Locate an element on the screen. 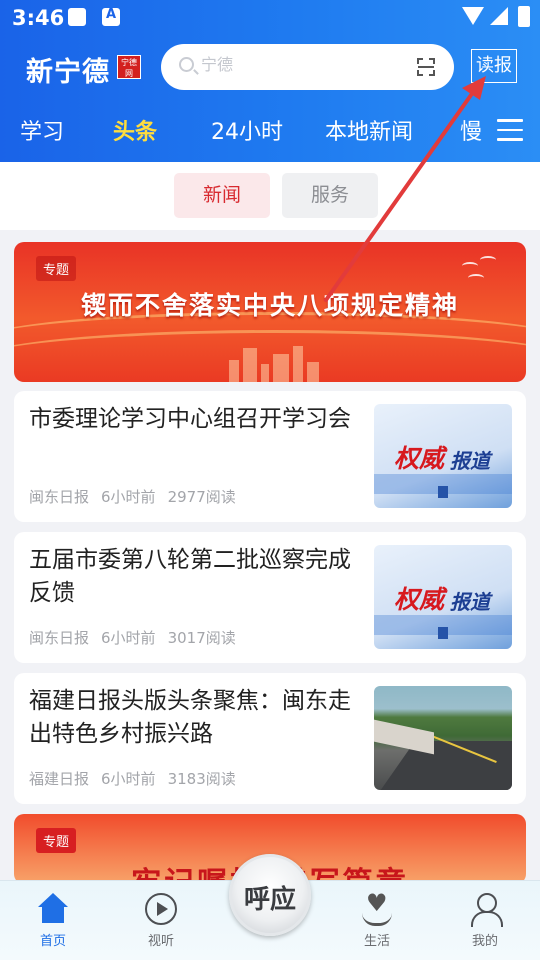 The height and width of the screenshot is (960, 540). news-meta: 福建日报 6小时前 3183阅读 is located at coordinates (138, 778).